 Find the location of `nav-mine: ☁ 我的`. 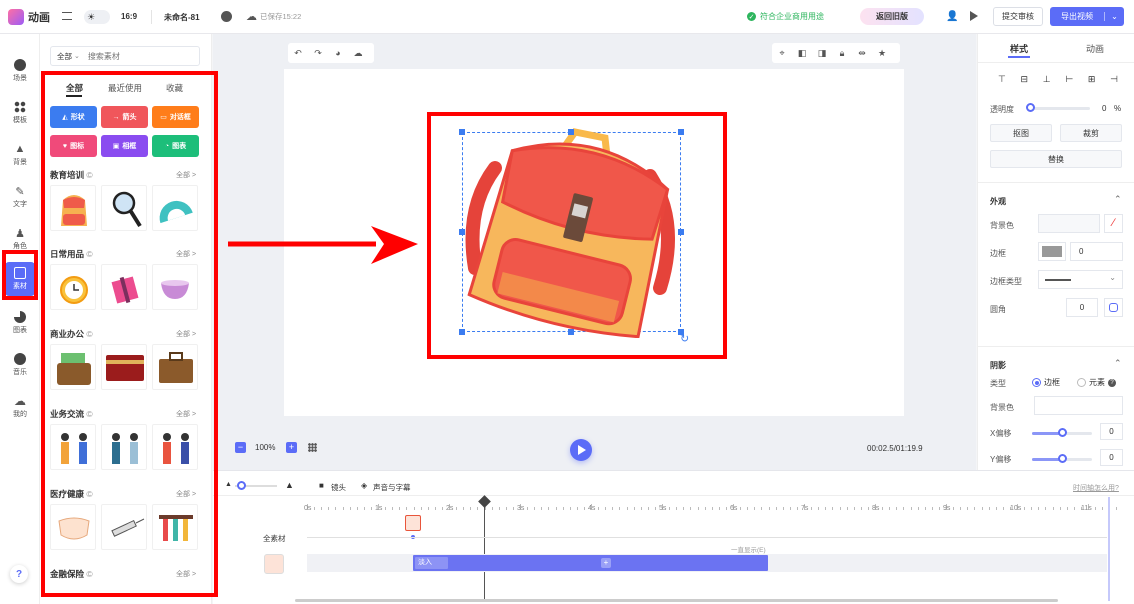

nav-mine: ☁ 我的 is located at coordinates (20, 407).